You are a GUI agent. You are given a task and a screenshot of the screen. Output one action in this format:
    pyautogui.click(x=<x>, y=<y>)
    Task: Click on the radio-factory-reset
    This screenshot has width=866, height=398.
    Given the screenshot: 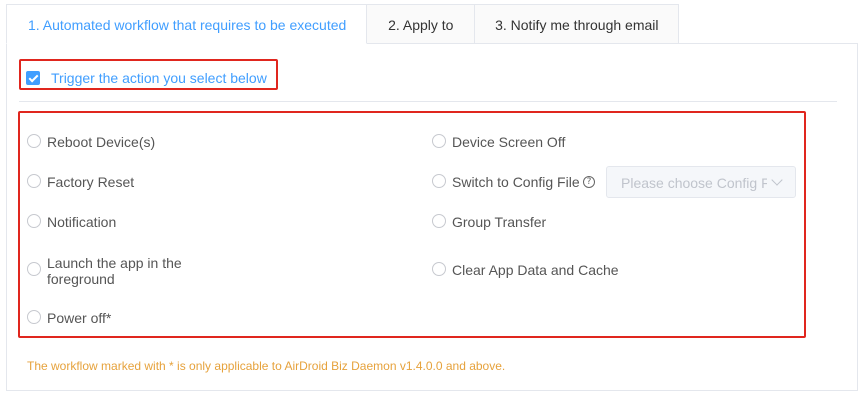 What is the action you would take?
    pyautogui.click(x=34, y=181)
    